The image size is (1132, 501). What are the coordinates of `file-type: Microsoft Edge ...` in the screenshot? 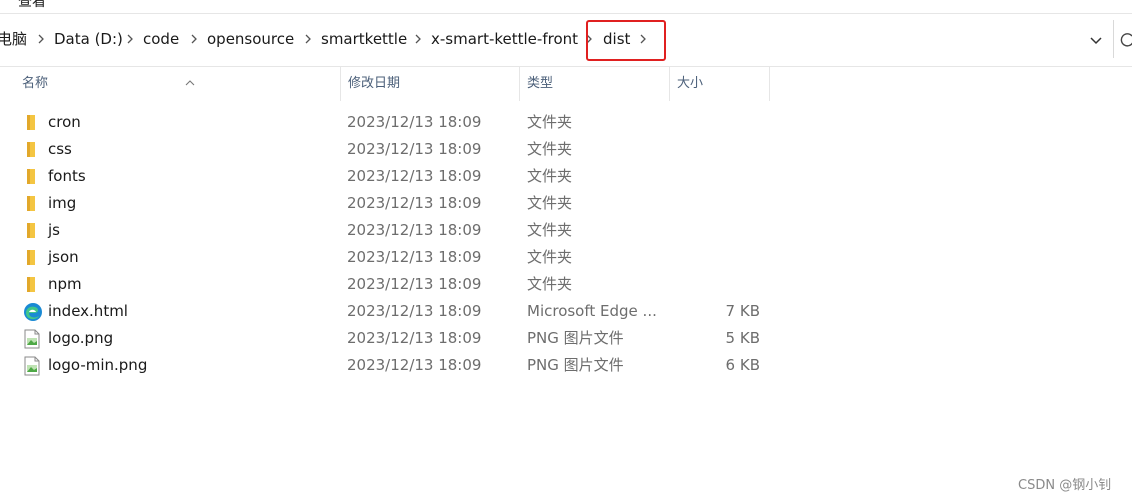 It's located at (592, 311).